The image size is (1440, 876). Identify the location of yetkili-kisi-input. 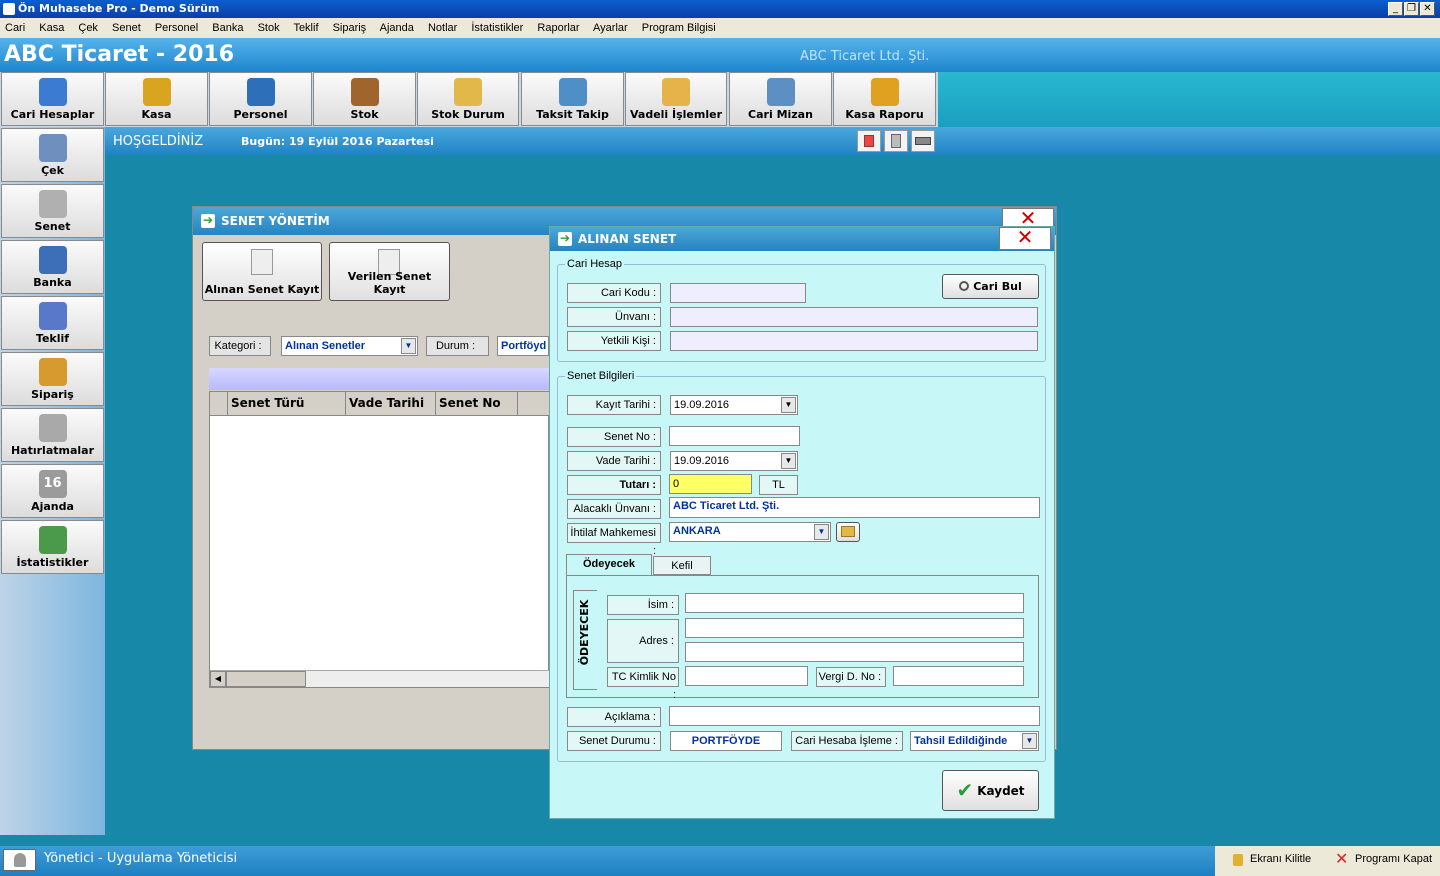
(854, 341).